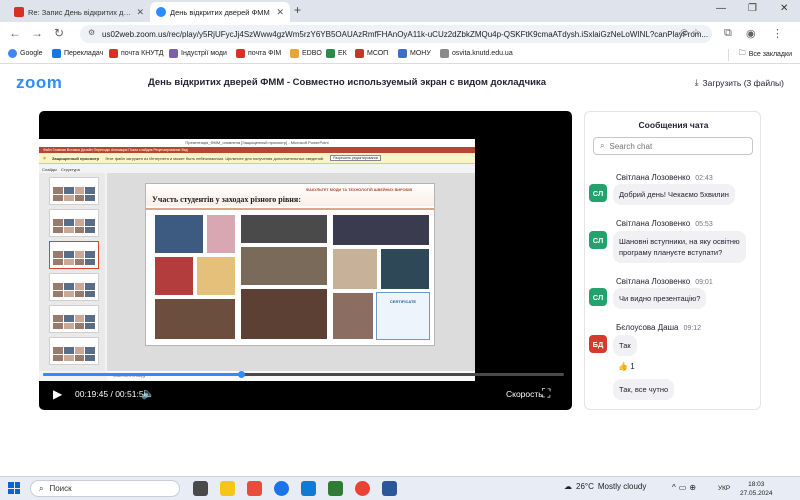  I want to click on all-bookmarks: 🗀 Все закладки, so click(765, 54).